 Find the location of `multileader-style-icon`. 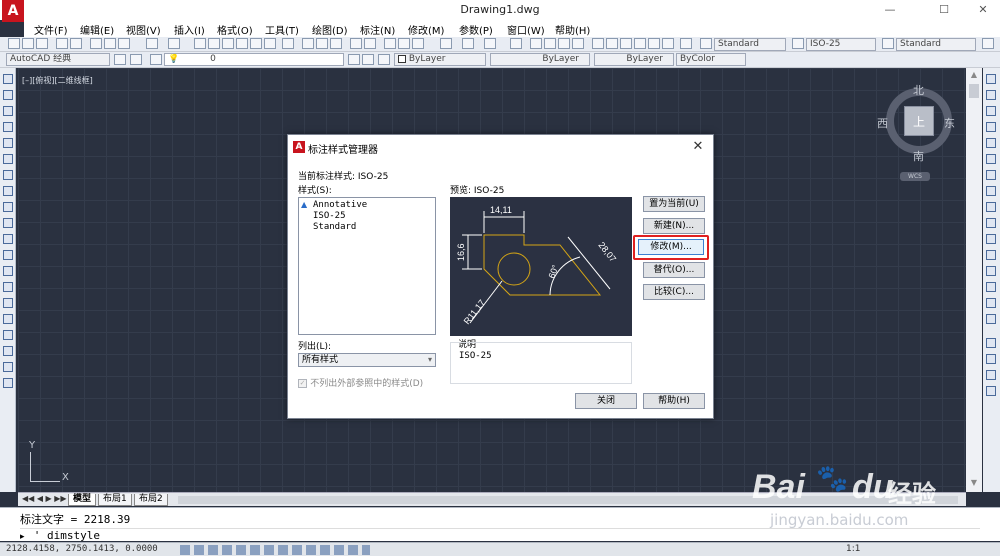

multileader-style-icon is located at coordinates (988, 43).